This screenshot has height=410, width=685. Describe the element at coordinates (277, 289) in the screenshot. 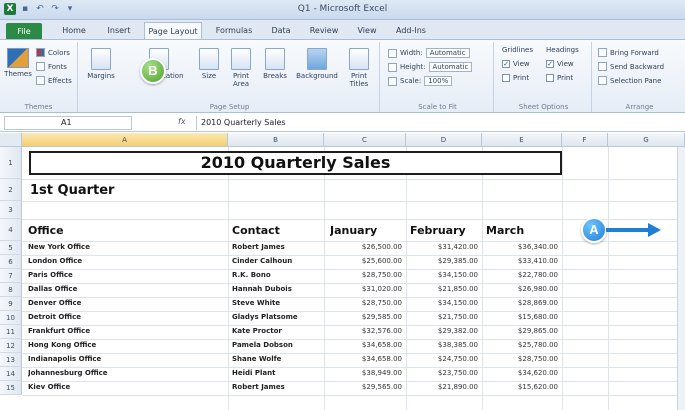

I see `contact-cell: Hannah Dubois` at that location.